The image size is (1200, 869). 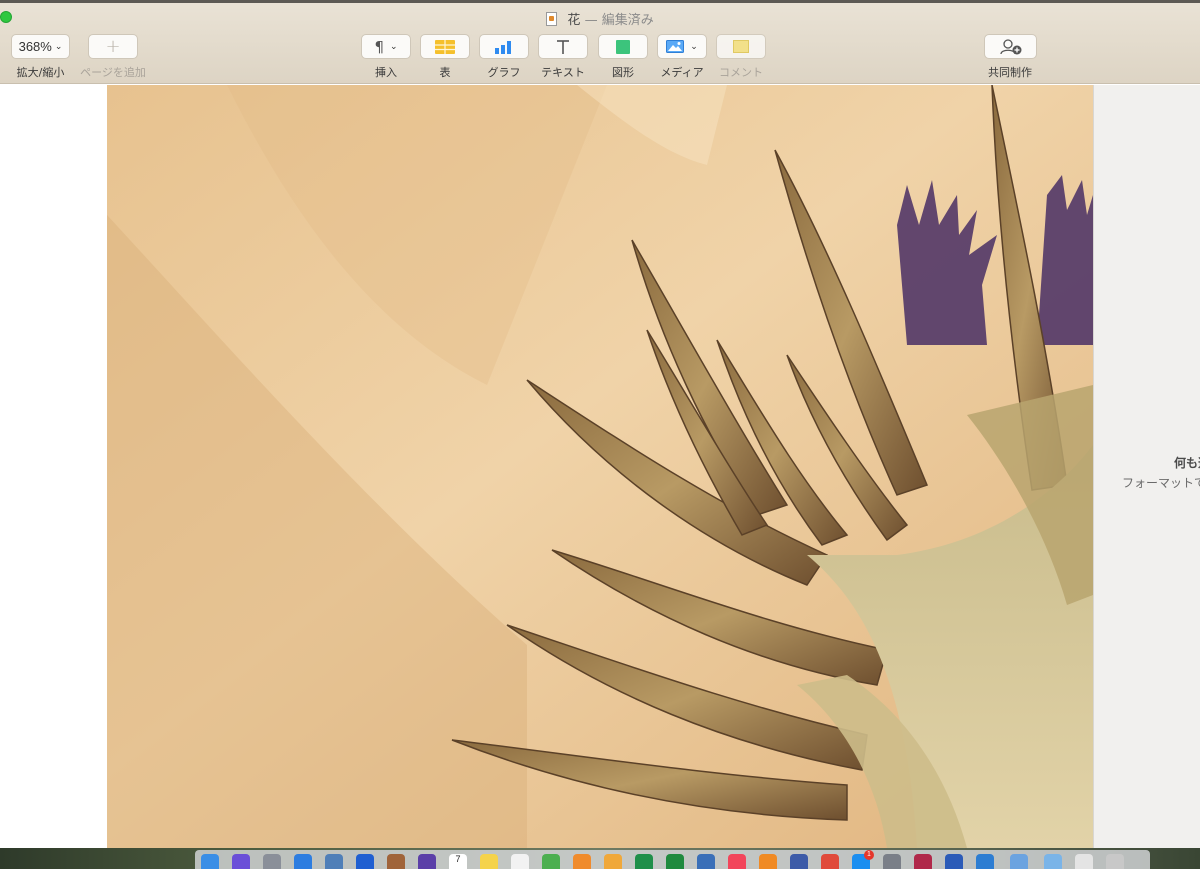 What do you see at coordinates (489, 861) in the screenshot?
I see `notes-icon` at bounding box center [489, 861].